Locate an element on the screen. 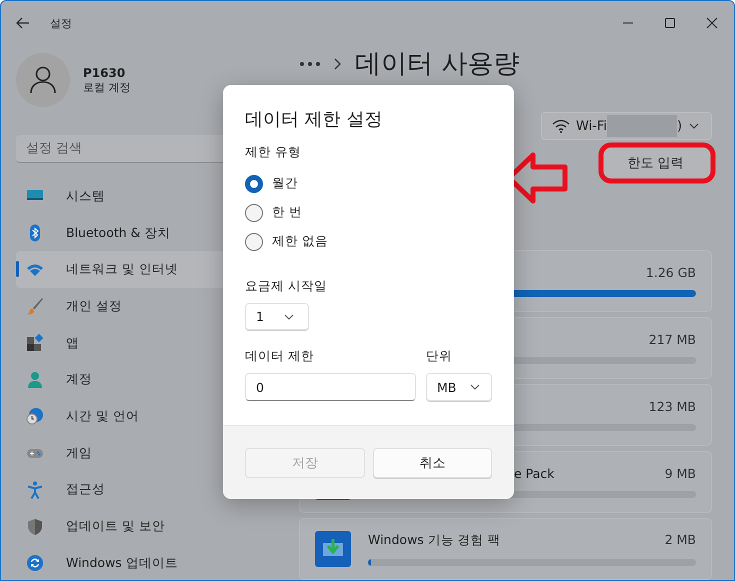 Image resolution: width=735 pixels, height=581 pixels. radio-option: 한 번 is located at coordinates (368, 212).